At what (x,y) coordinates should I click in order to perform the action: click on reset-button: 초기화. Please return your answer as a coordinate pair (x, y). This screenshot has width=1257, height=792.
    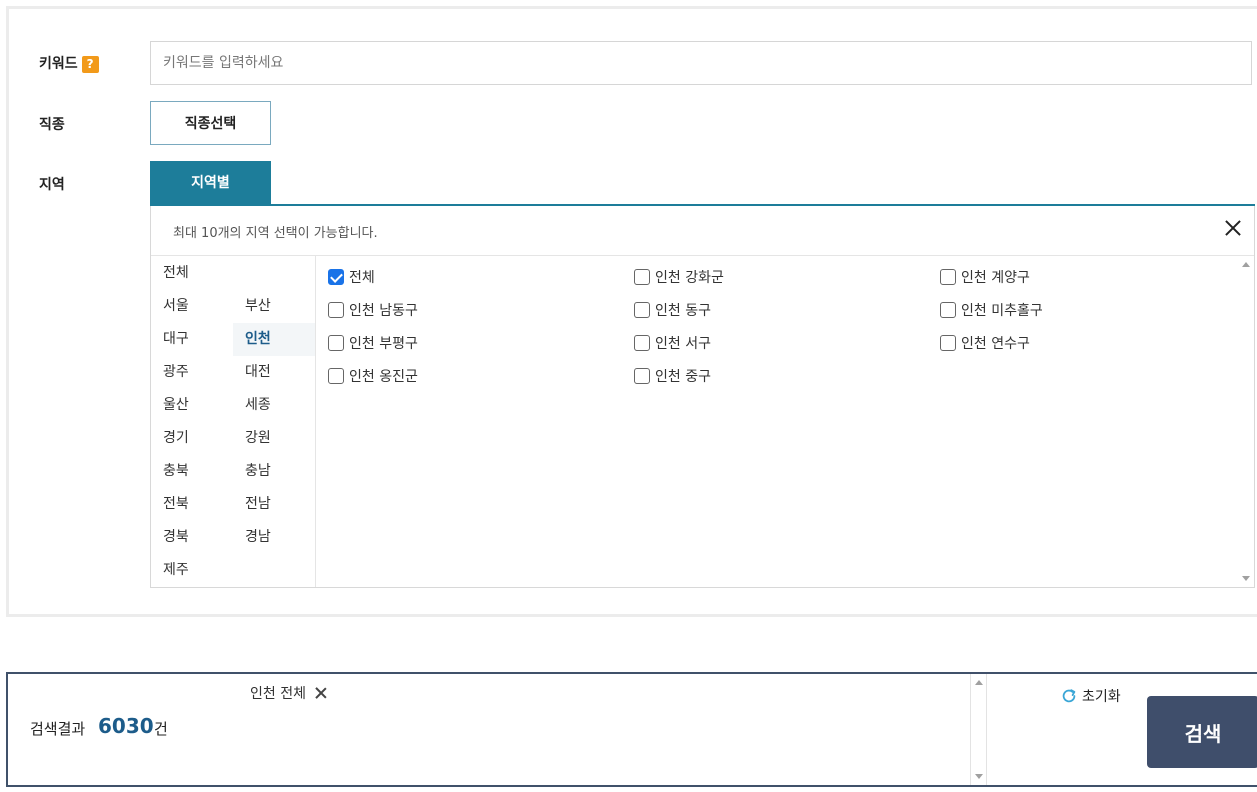
    Looking at the image, I should click on (1090, 696).